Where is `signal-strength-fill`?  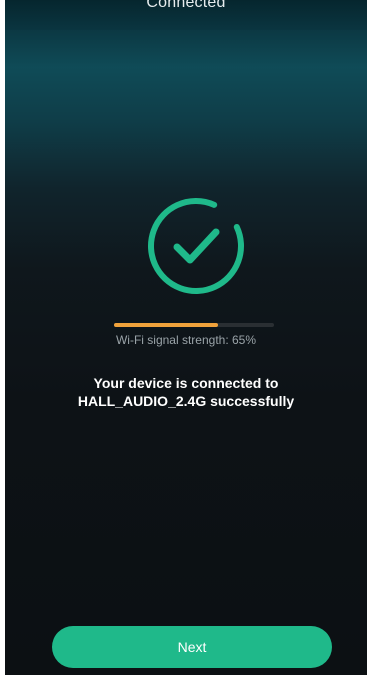 signal-strength-fill is located at coordinates (166, 325).